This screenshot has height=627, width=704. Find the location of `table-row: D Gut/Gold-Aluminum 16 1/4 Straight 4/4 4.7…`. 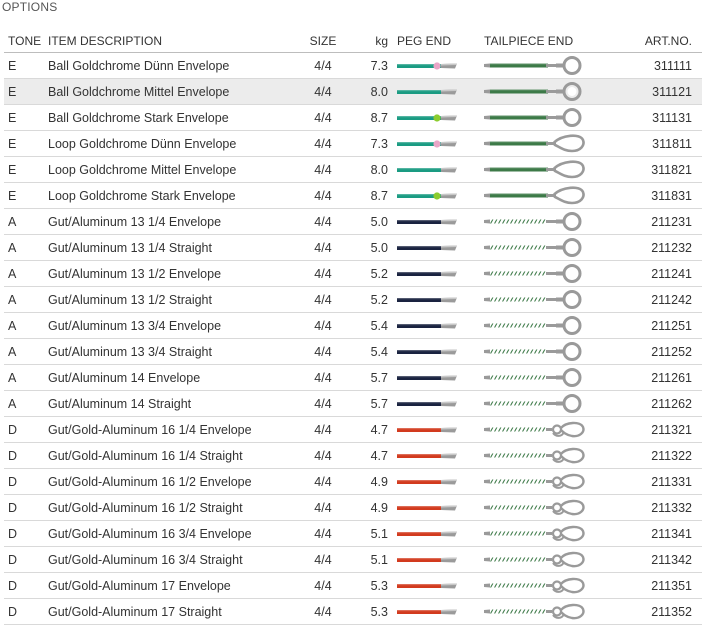

table-row: D Gut/Gold-Aluminum 16 1/4 Straight 4/4 4.7… is located at coordinates (353, 455).